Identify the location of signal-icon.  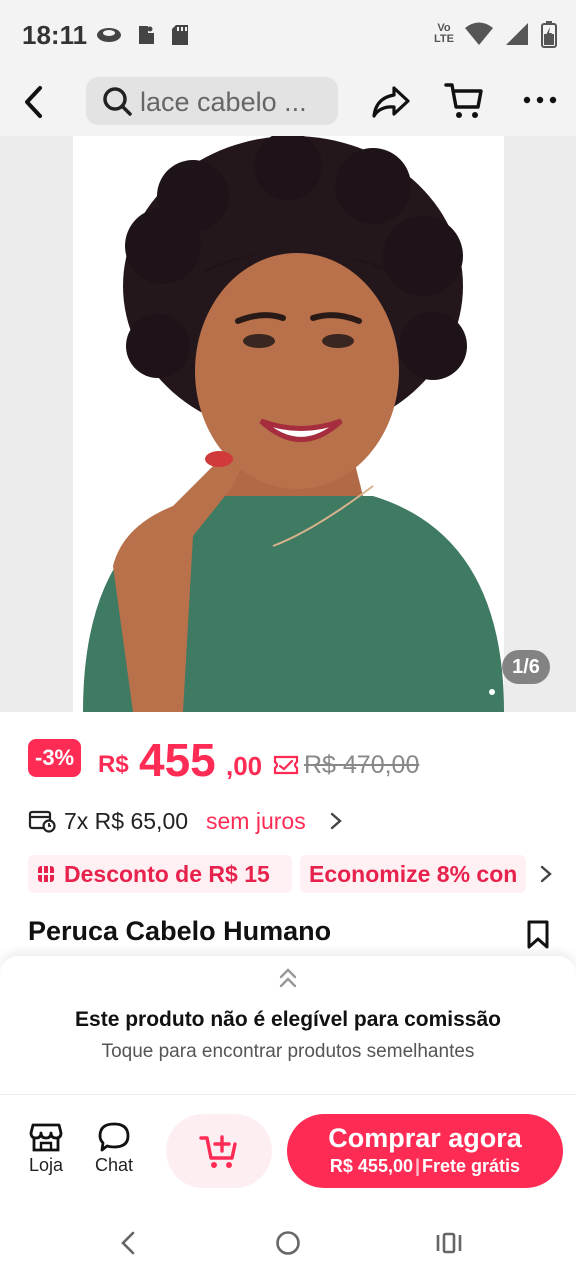
(517, 34).